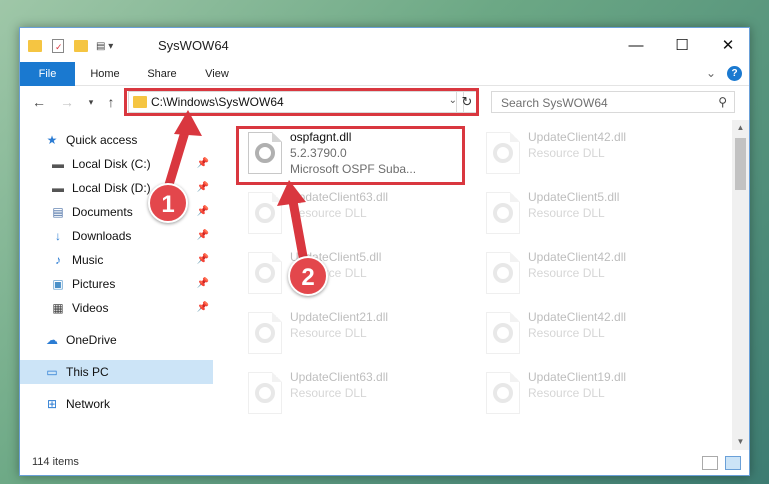 The image size is (769, 484). Describe the element at coordinates (710, 463) in the screenshot. I see `details-view-icon` at that location.